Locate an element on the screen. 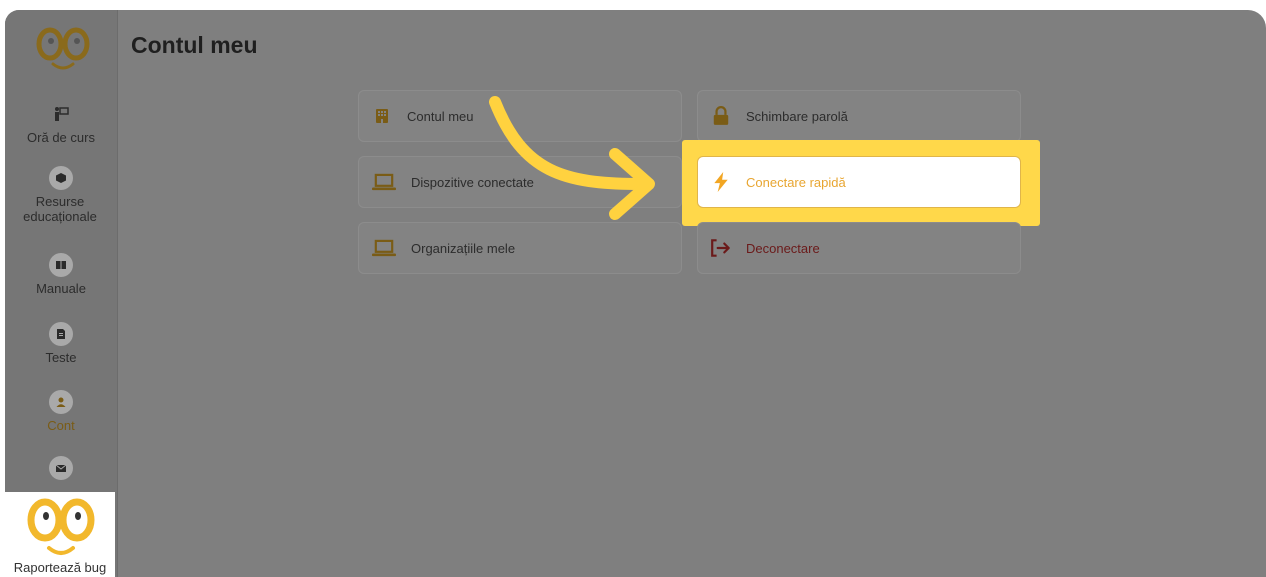 This screenshot has width=1266, height=577. card-label: Conectare rapidă is located at coordinates (796, 182).